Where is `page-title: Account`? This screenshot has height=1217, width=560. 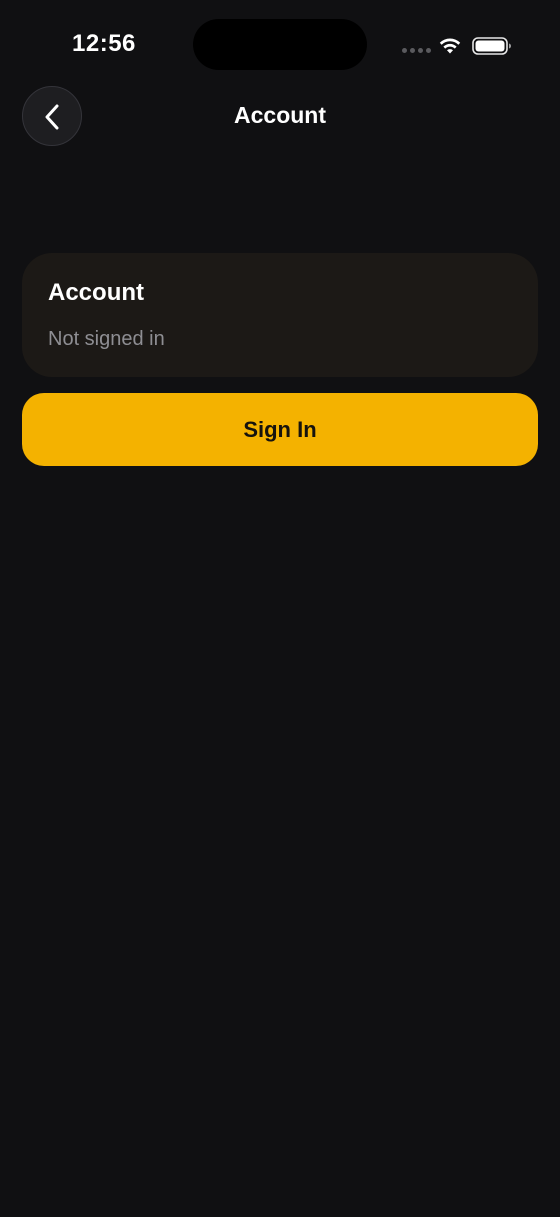 page-title: Account is located at coordinates (280, 115).